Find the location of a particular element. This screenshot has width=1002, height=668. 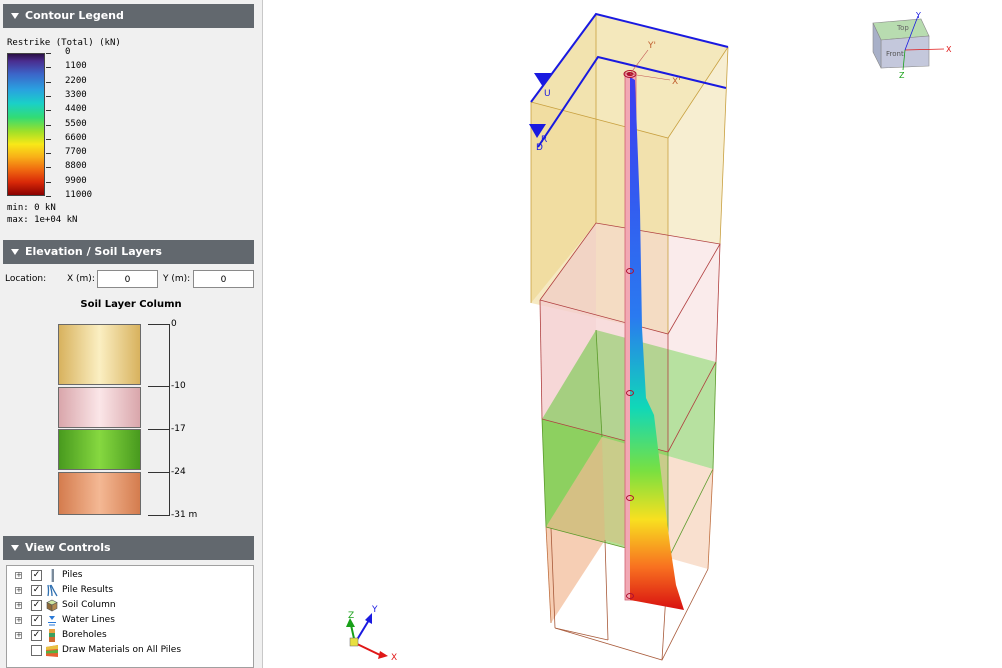

elevation-label: -17 is located at coordinates (178, 429).